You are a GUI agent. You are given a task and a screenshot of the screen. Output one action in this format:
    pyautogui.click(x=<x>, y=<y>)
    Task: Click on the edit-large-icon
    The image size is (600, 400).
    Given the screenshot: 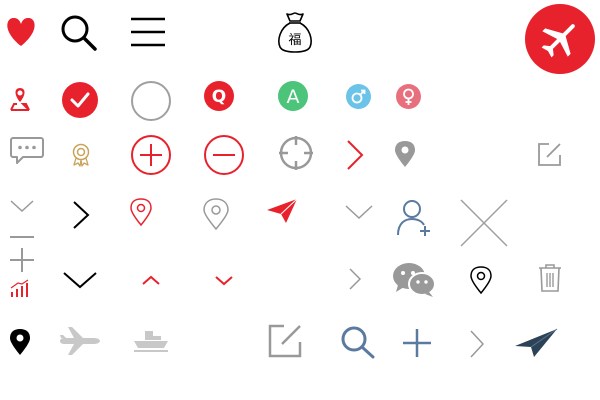 What is the action you would take?
    pyautogui.click(x=285, y=341)
    